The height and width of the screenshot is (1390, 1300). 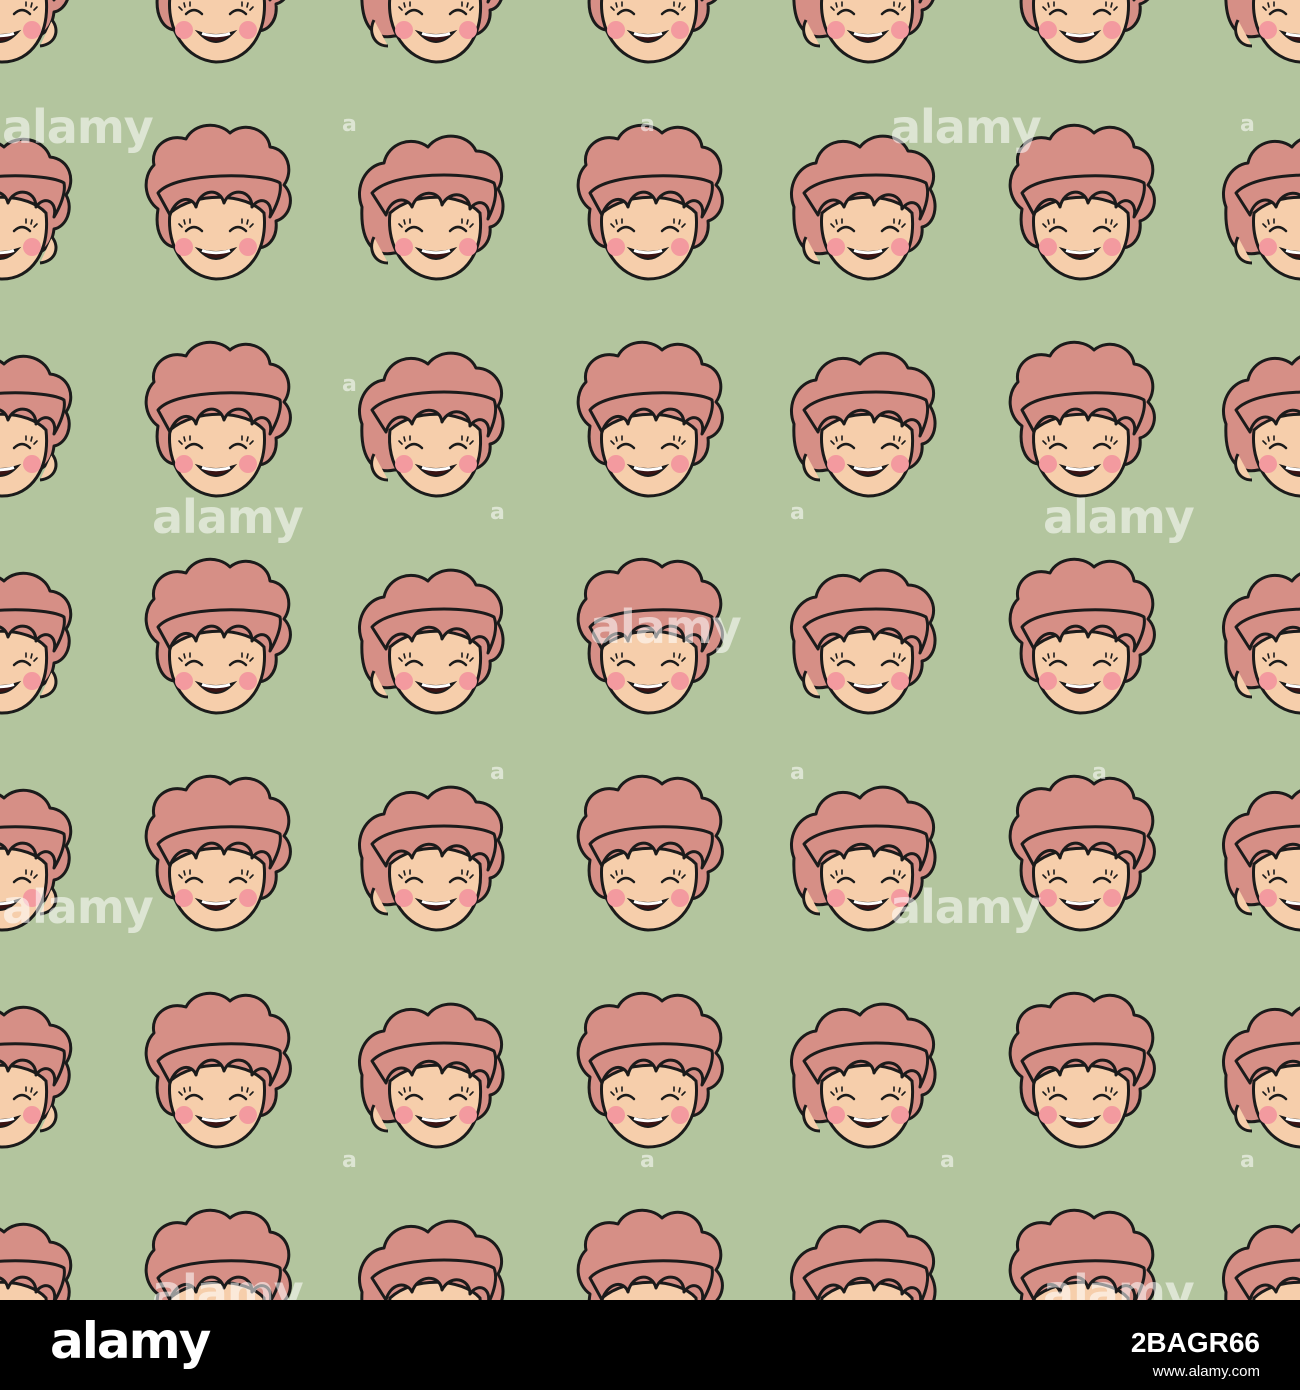 I want to click on footer-logo: alamy, so click(x=130, y=1341).